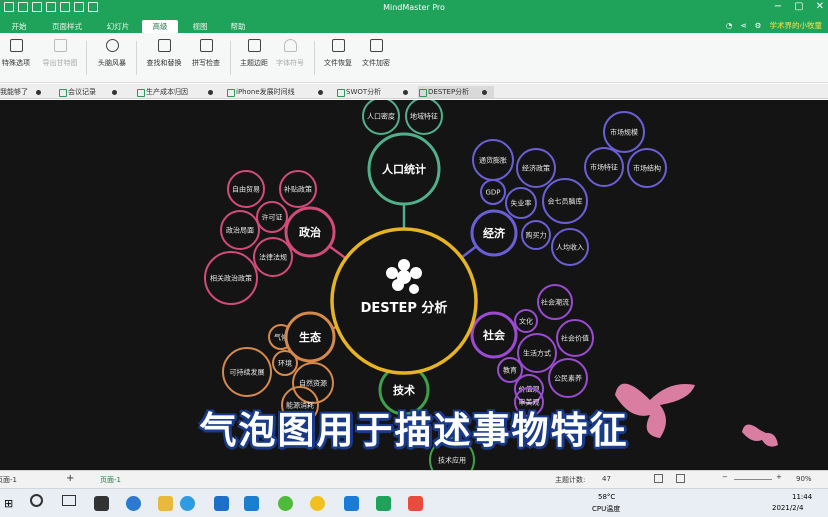  Describe the element at coordinates (788, 508) in the screenshot. I see `clock-date: 2021/2/4` at that location.